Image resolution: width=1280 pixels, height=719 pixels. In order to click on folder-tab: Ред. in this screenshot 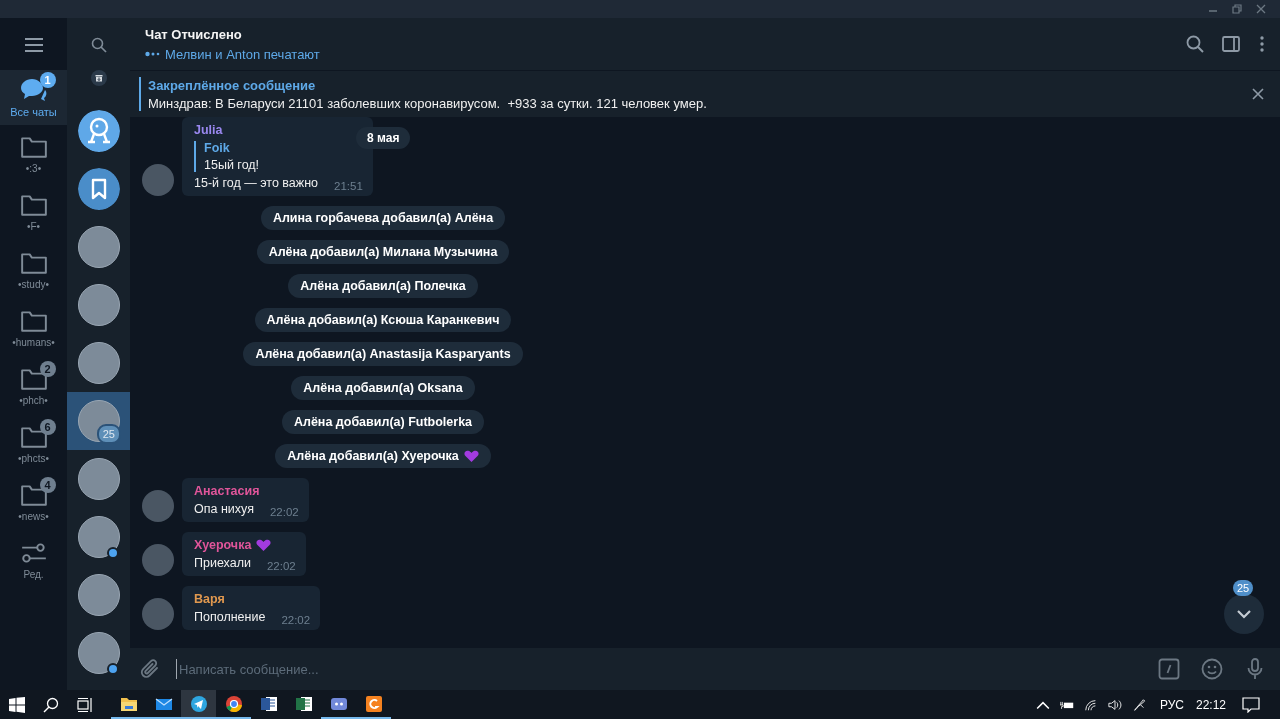, I will do `click(33, 560)`.